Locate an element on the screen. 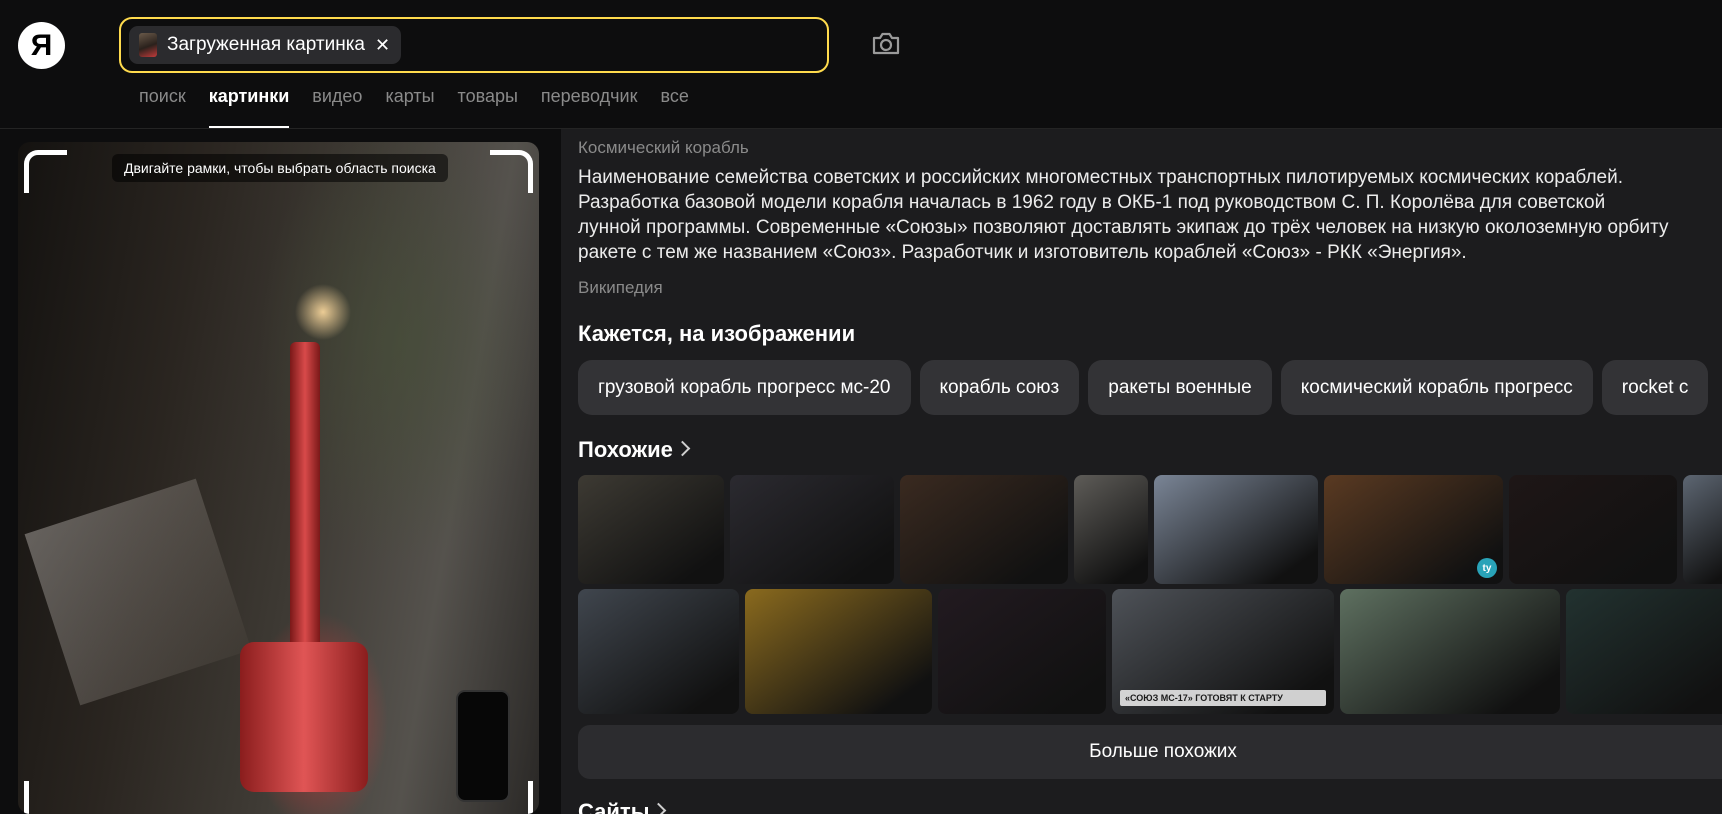 The height and width of the screenshot is (814, 1722). tag-chip: rocket c is located at coordinates (1655, 387).